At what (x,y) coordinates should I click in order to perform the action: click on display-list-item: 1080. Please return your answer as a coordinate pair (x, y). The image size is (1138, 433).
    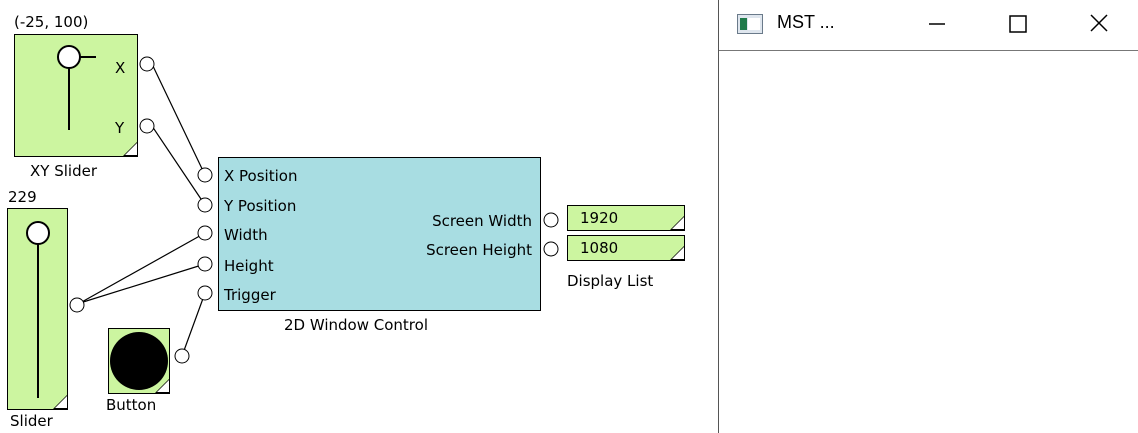
    Looking at the image, I should click on (626, 248).